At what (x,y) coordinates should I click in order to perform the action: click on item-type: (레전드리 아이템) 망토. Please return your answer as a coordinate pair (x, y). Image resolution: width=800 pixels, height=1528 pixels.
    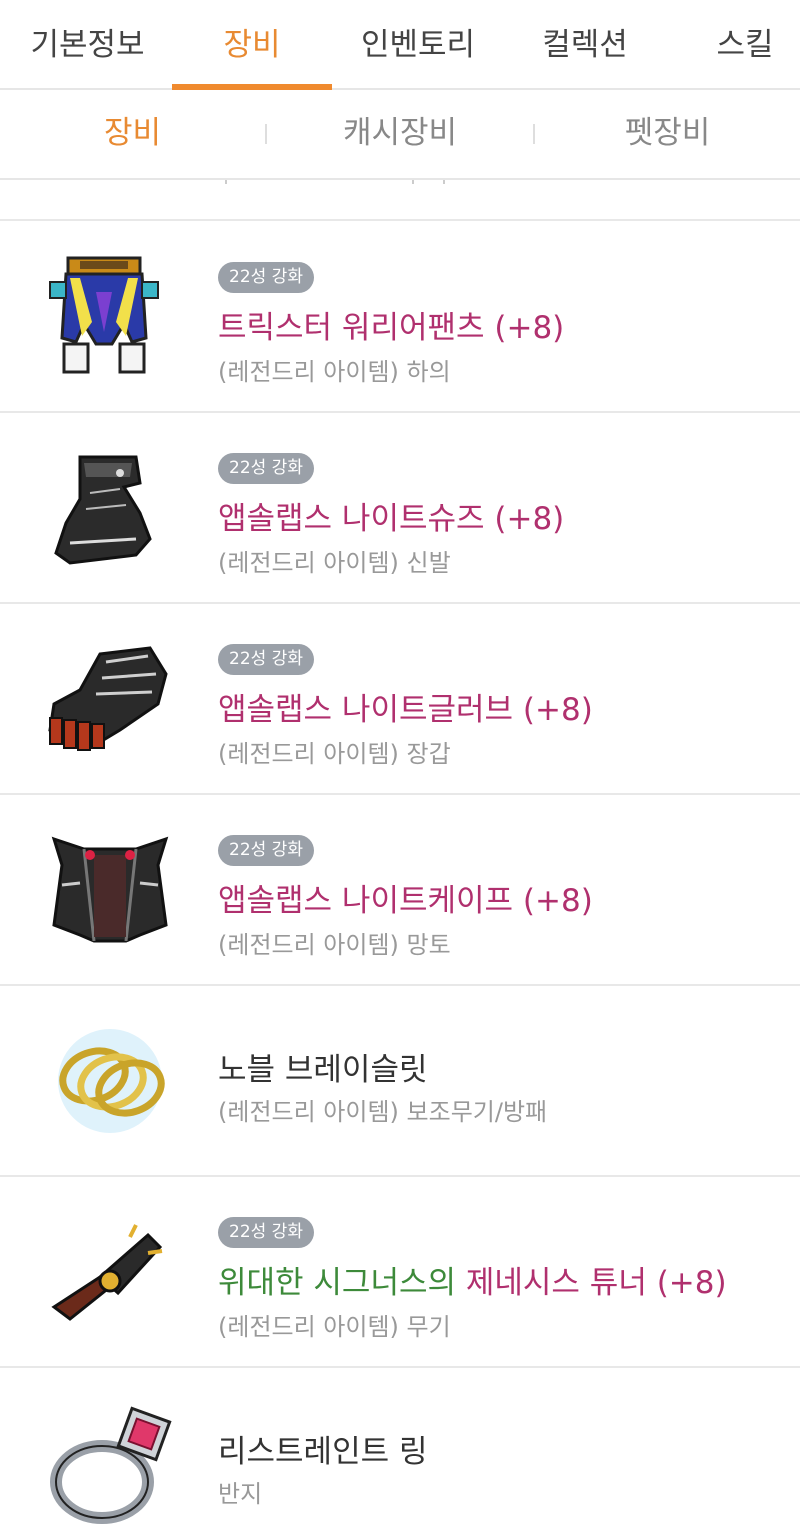
    Looking at the image, I should click on (334, 945).